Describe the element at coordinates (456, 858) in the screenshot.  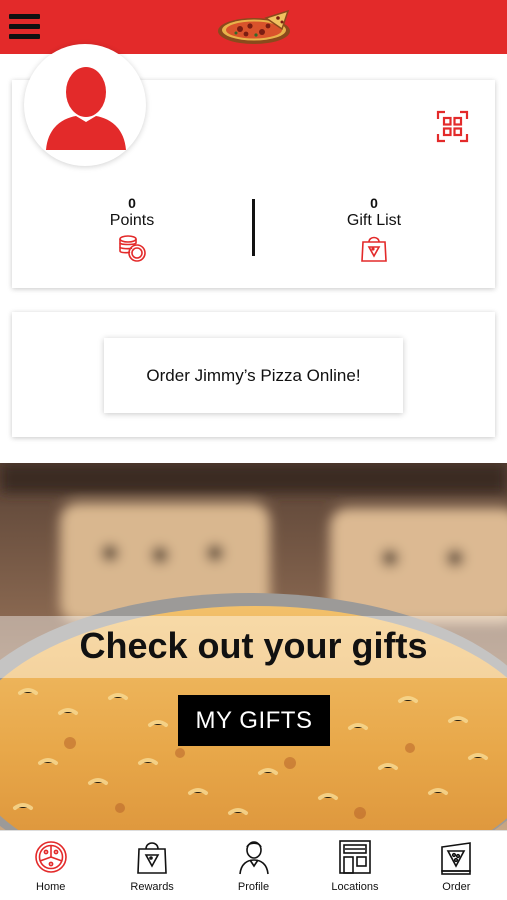
I see `pizza-box-icon` at that location.